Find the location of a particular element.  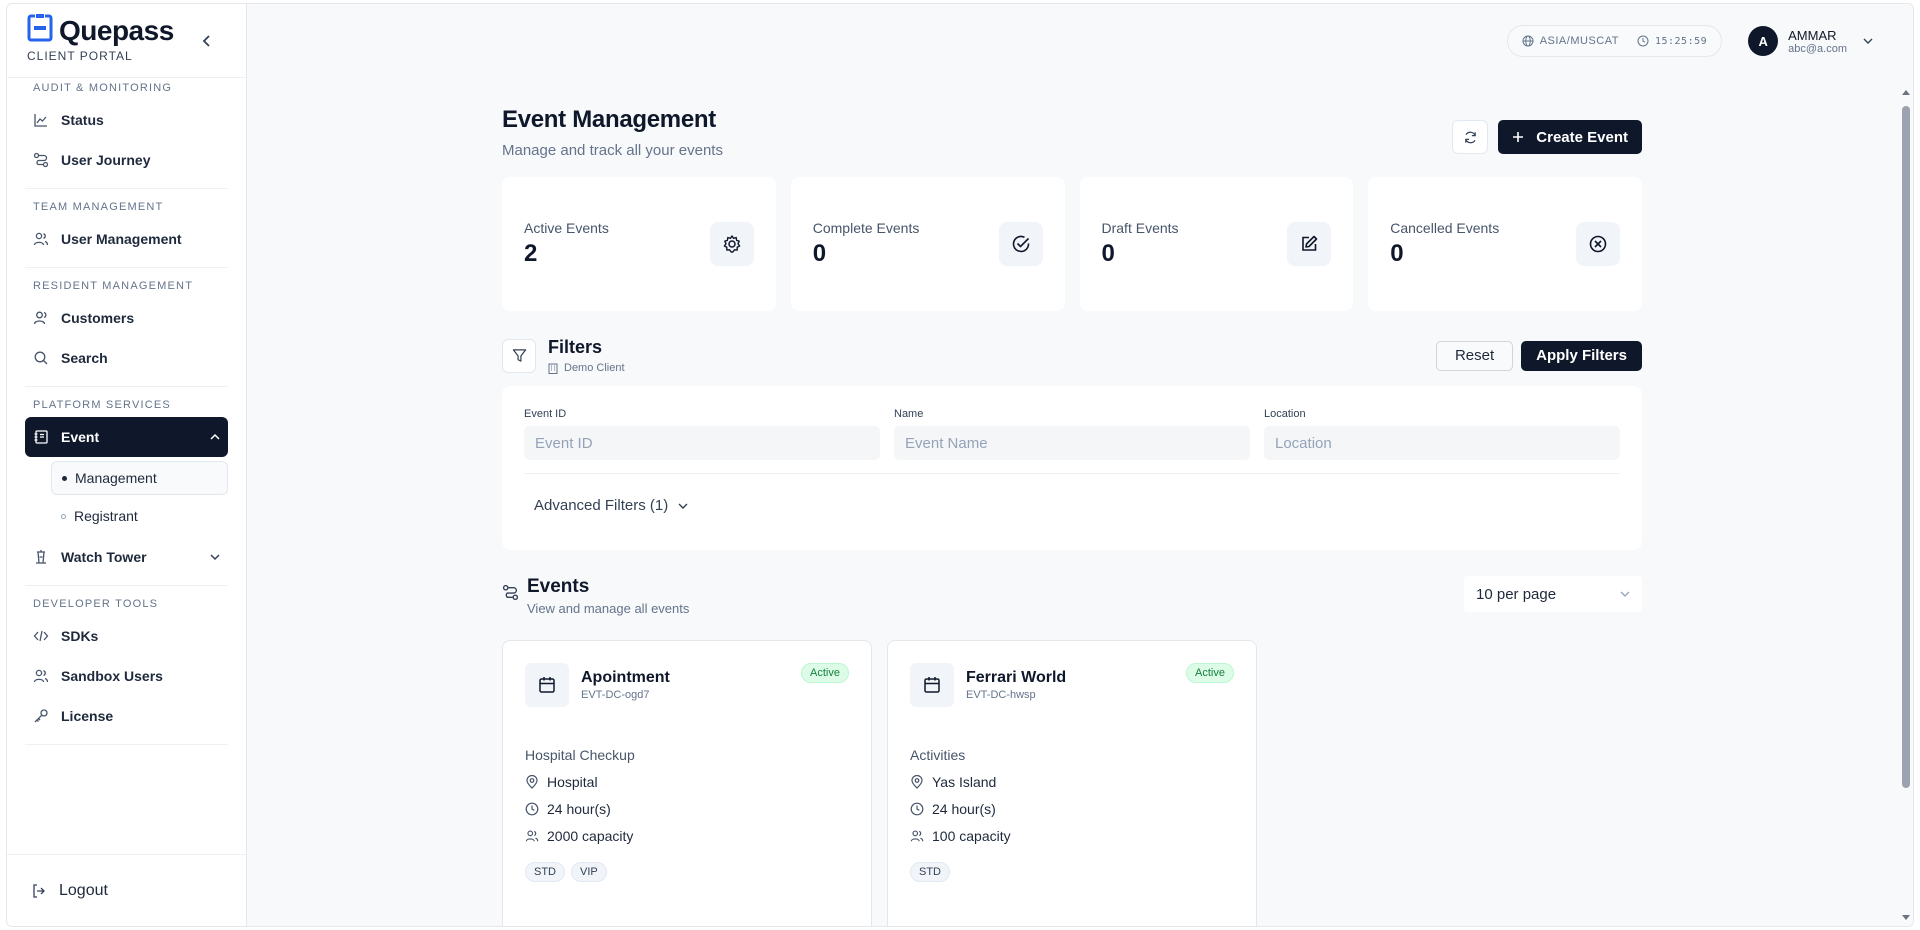

location-input is located at coordinates (1442, 443).